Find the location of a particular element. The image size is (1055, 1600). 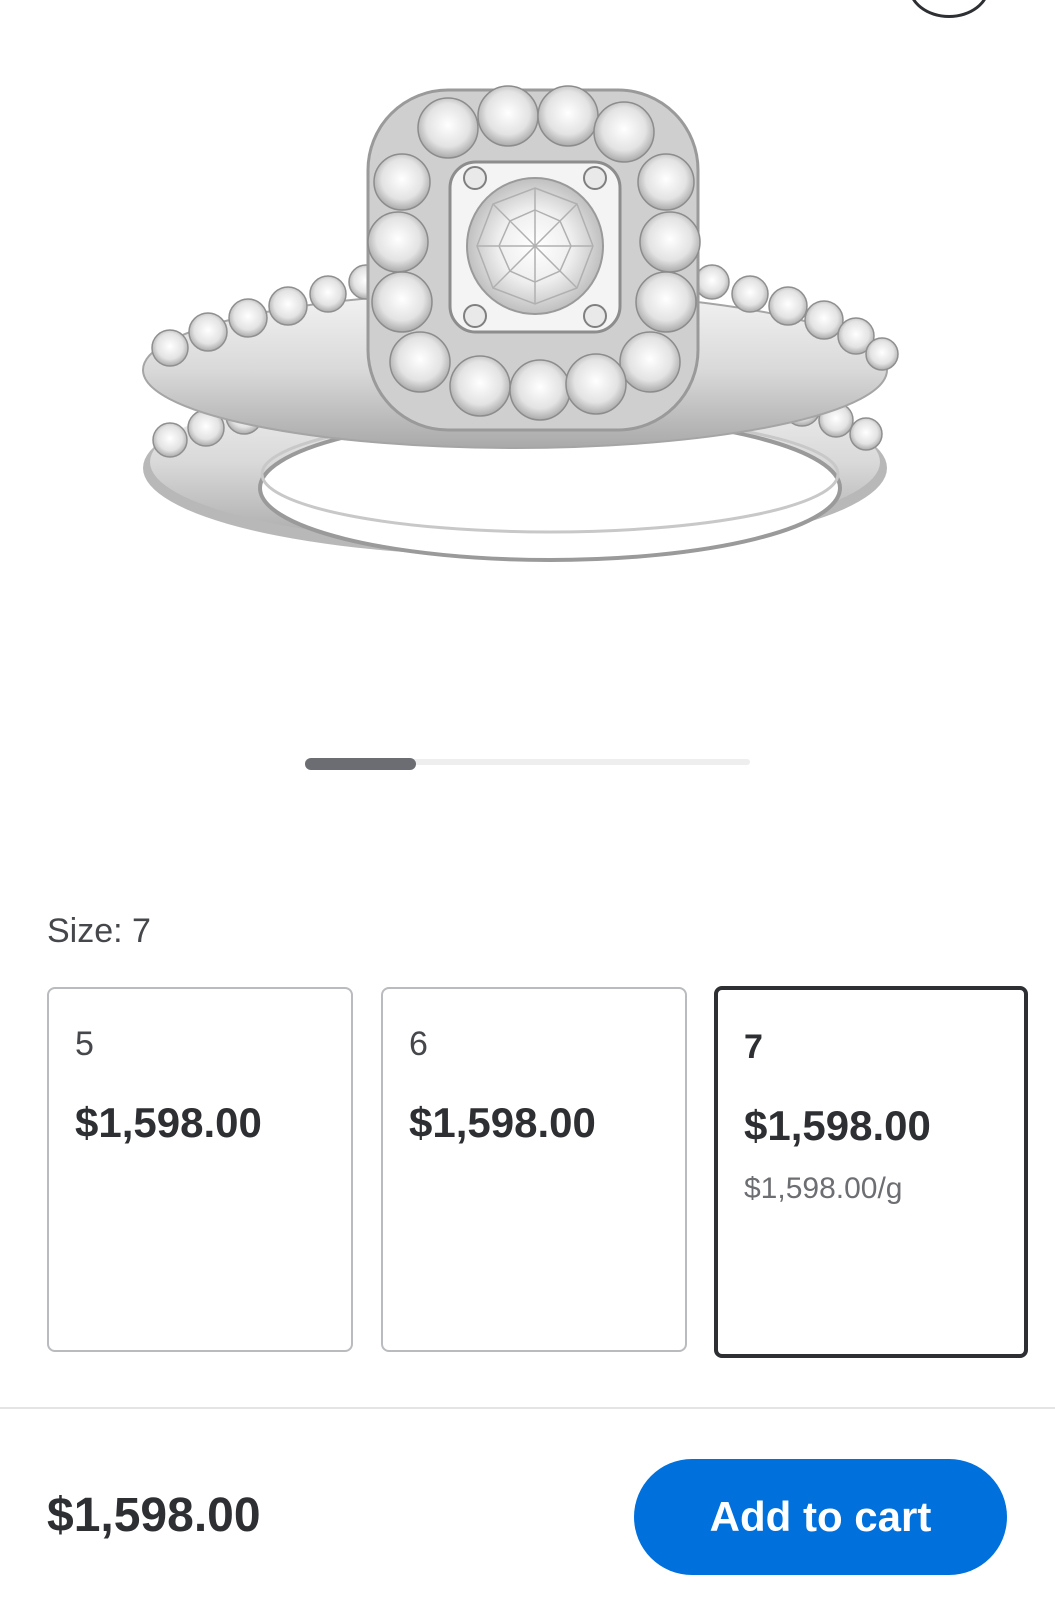

size-option-value: 7 is located at coordinates (753, 1047).